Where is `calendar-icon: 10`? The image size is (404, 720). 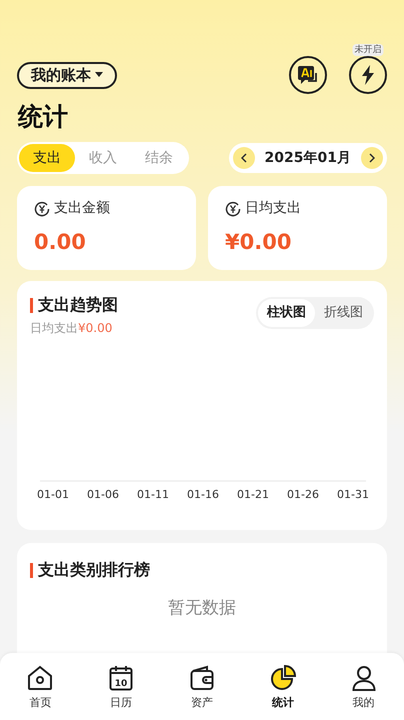 calendar-icon: 10 is located at coordinates (121, 678).